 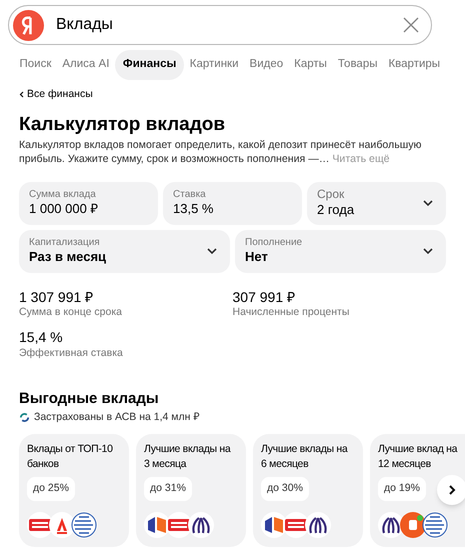 I want to click on card-title: Лучшие вклады на 6 месяцев, so click(x=305, y=457).